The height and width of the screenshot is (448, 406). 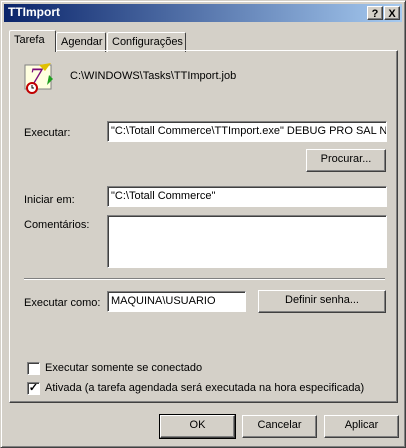 What do you see at coordinates (49, 200) in the screenshot?
I see `start-in-label: Iniciar em:` at bounding box center [49, 200].